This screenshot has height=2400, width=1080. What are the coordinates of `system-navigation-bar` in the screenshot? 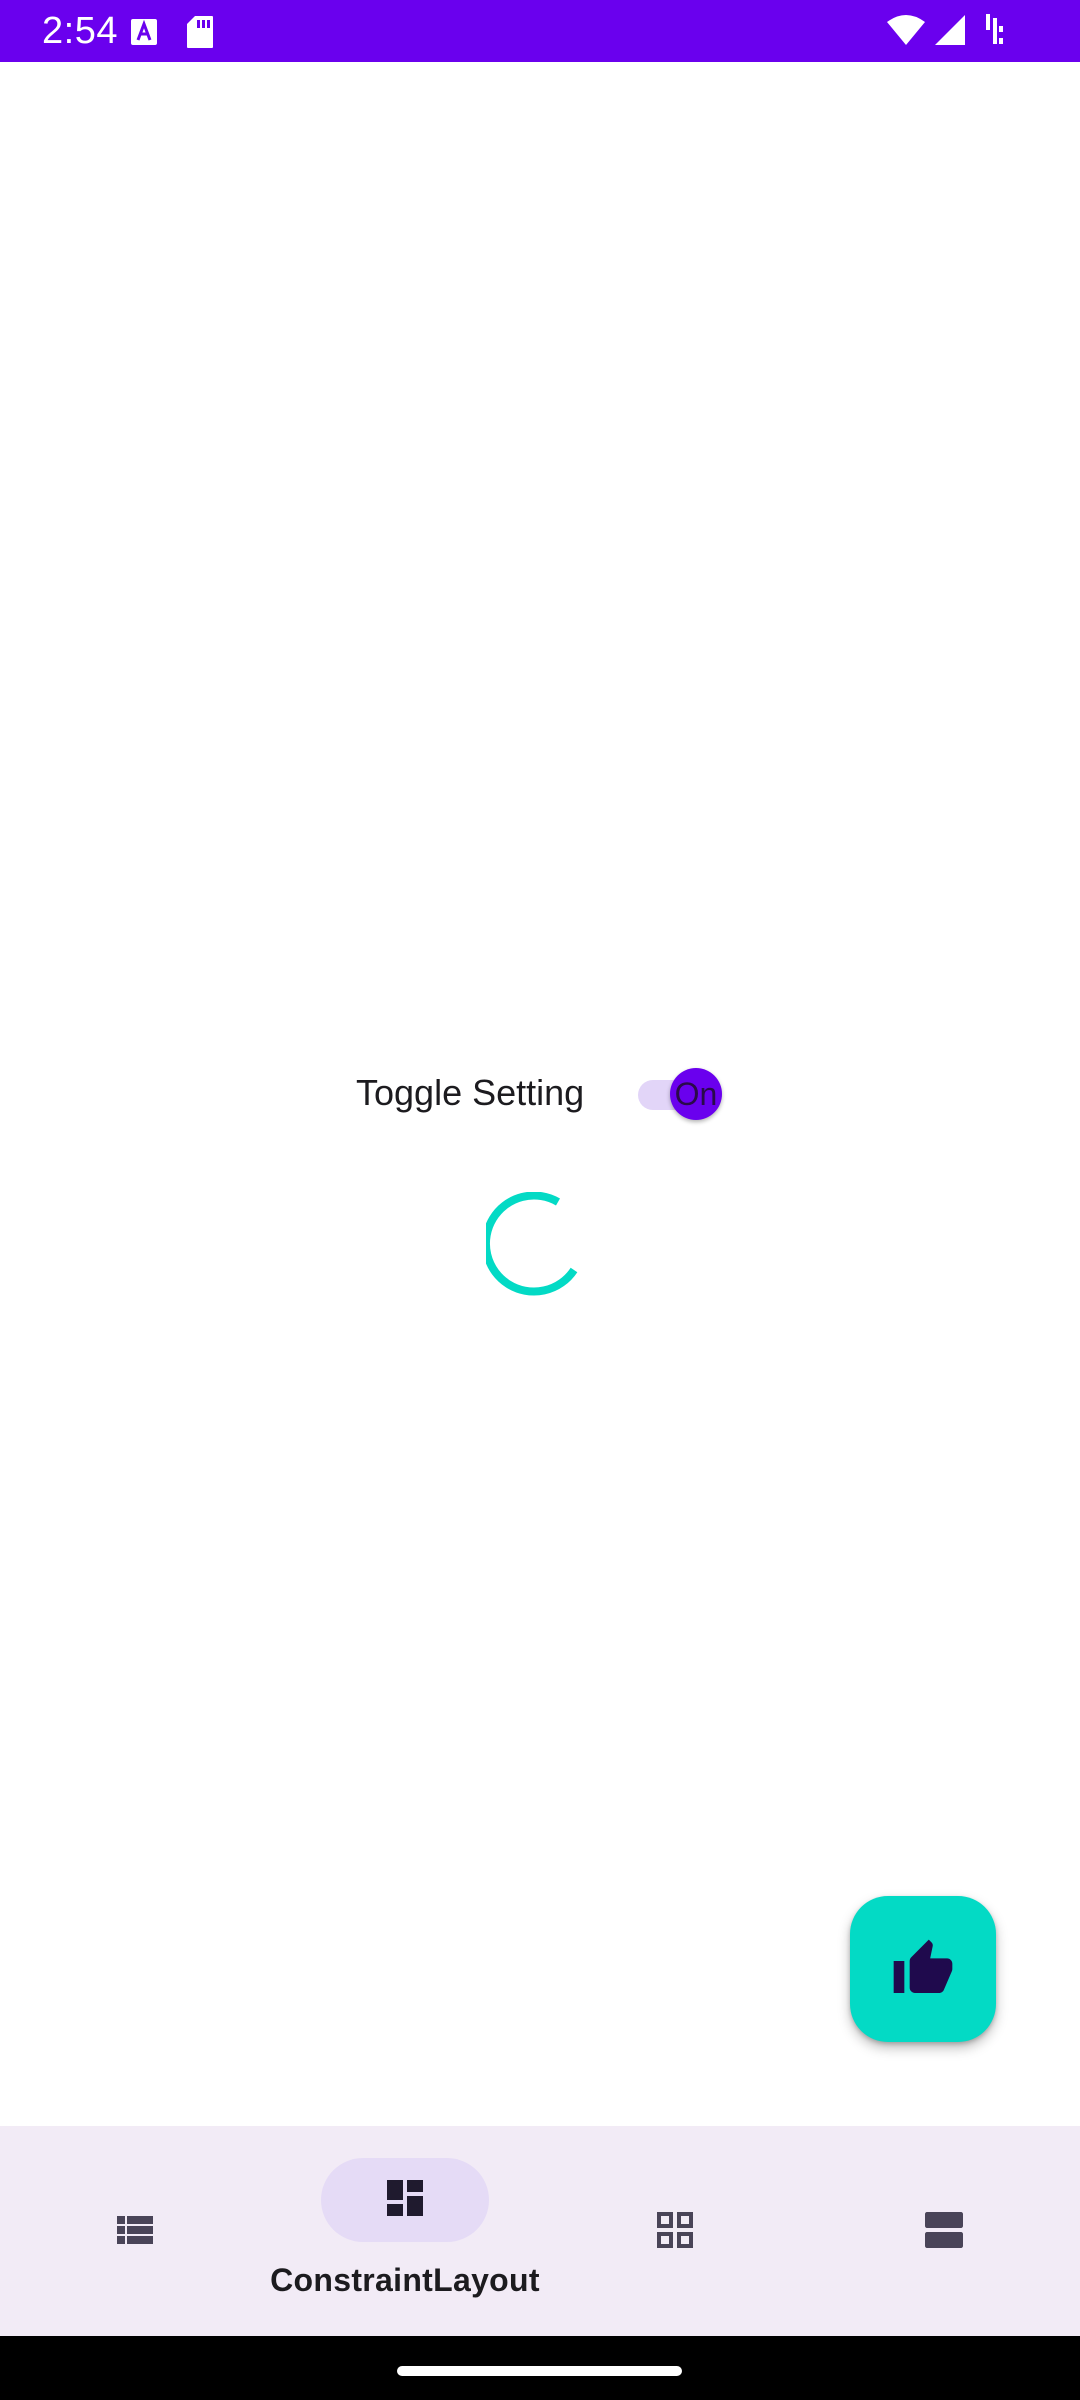 It's located at (540, 2368).